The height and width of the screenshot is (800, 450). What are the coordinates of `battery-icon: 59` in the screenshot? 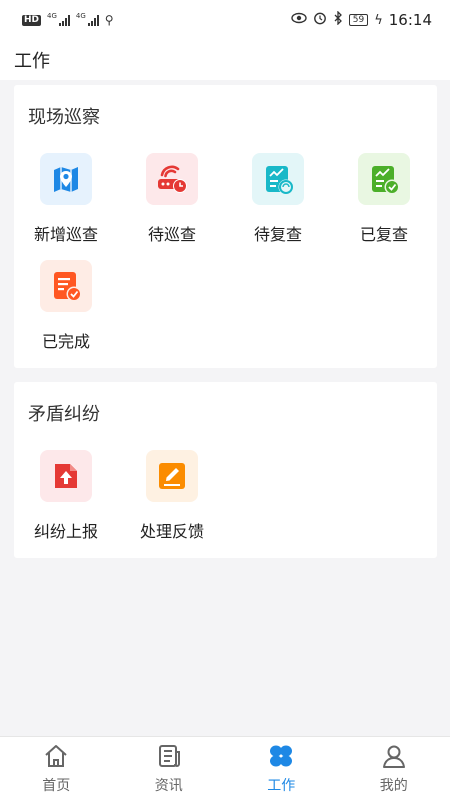 It's located at (358, 20).